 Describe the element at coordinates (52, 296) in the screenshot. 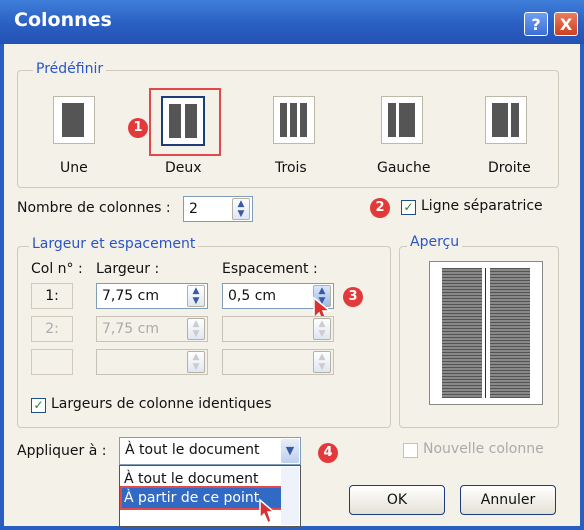

I see `col-number-1: 1:` at that location.